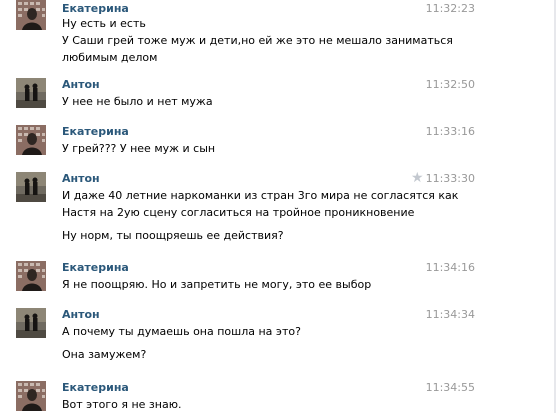 This screenshot has width=556, height=413. I want to click on message-text: Ну норм, ты поощряешь ее действия?, so click(173, 235).